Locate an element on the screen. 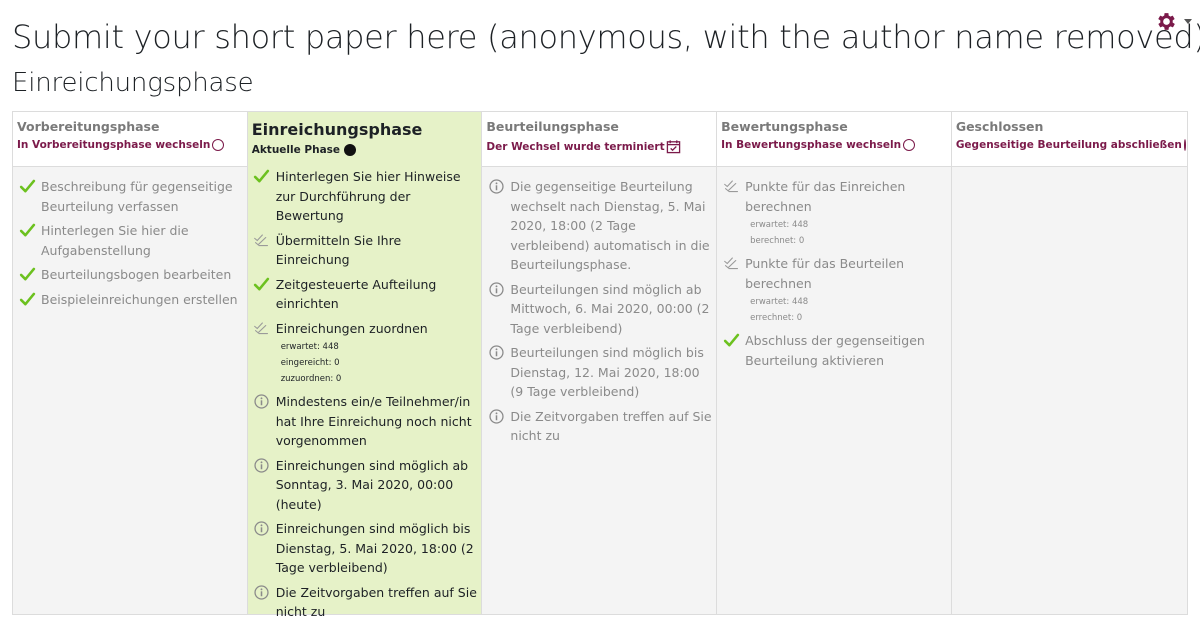 The image size is (1200, 626). phase-action-link: Gegenseitige Beurteilung abschließen is located at coordinates (1070, 145).